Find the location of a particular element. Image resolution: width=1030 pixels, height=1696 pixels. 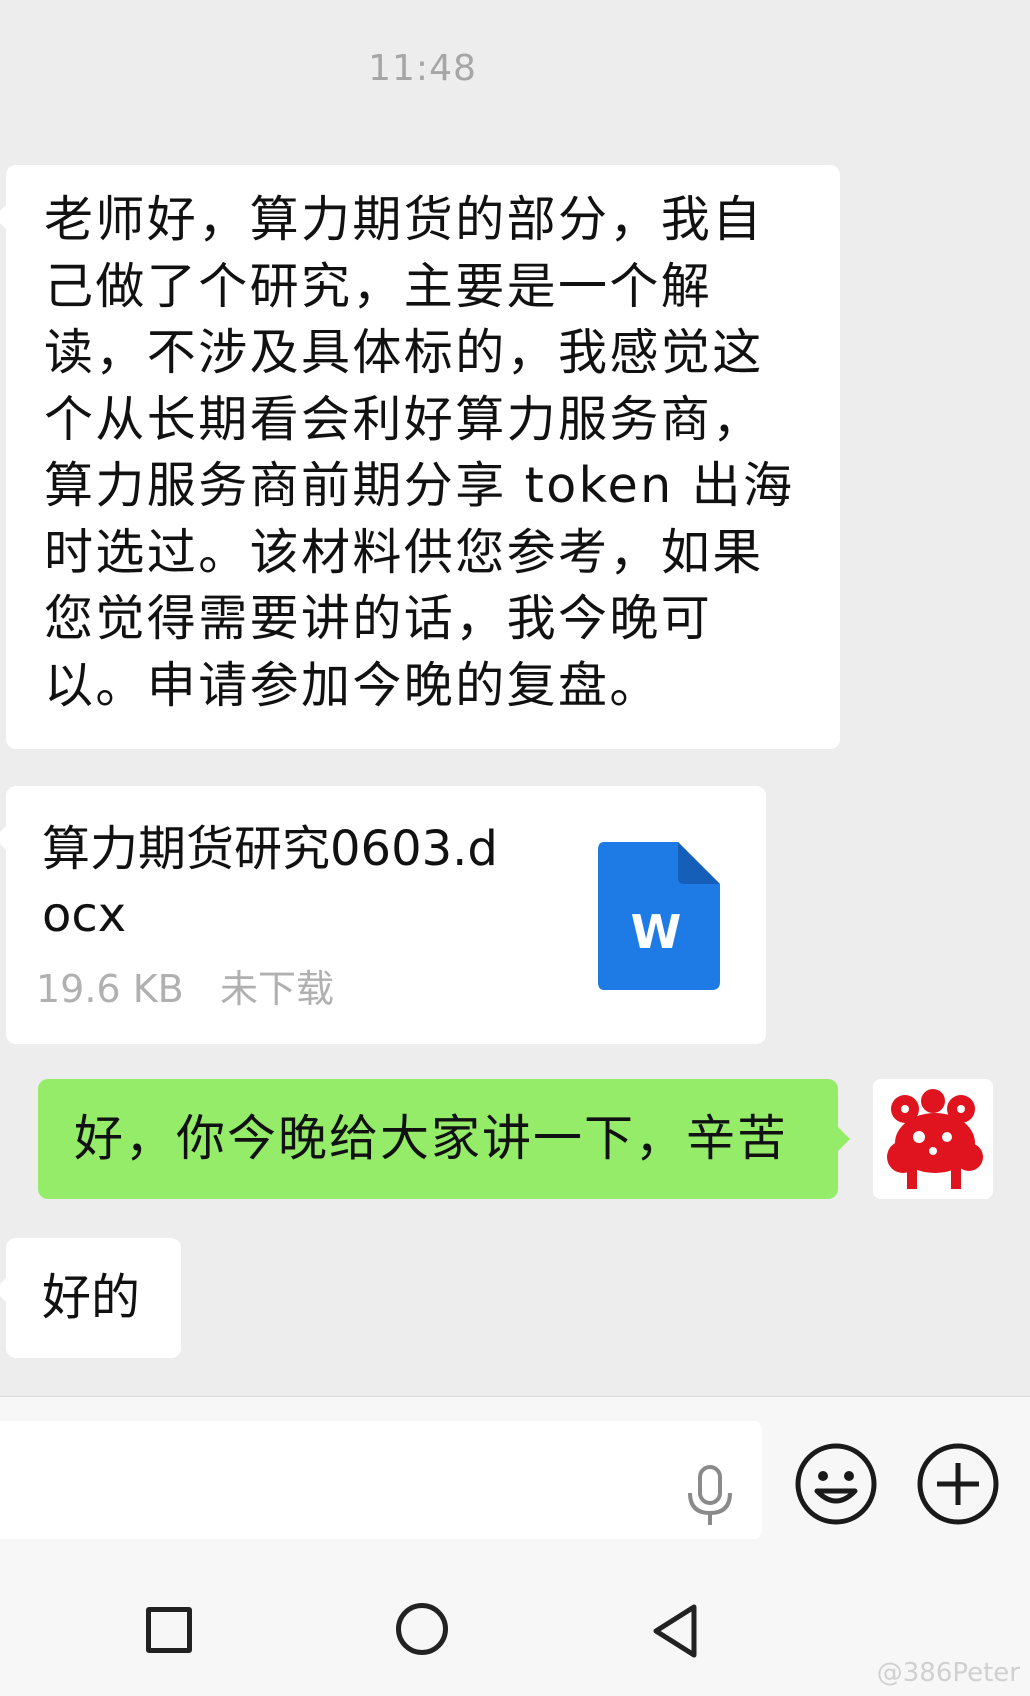

file-icon-letter: W is located at coordinates (656, 932).